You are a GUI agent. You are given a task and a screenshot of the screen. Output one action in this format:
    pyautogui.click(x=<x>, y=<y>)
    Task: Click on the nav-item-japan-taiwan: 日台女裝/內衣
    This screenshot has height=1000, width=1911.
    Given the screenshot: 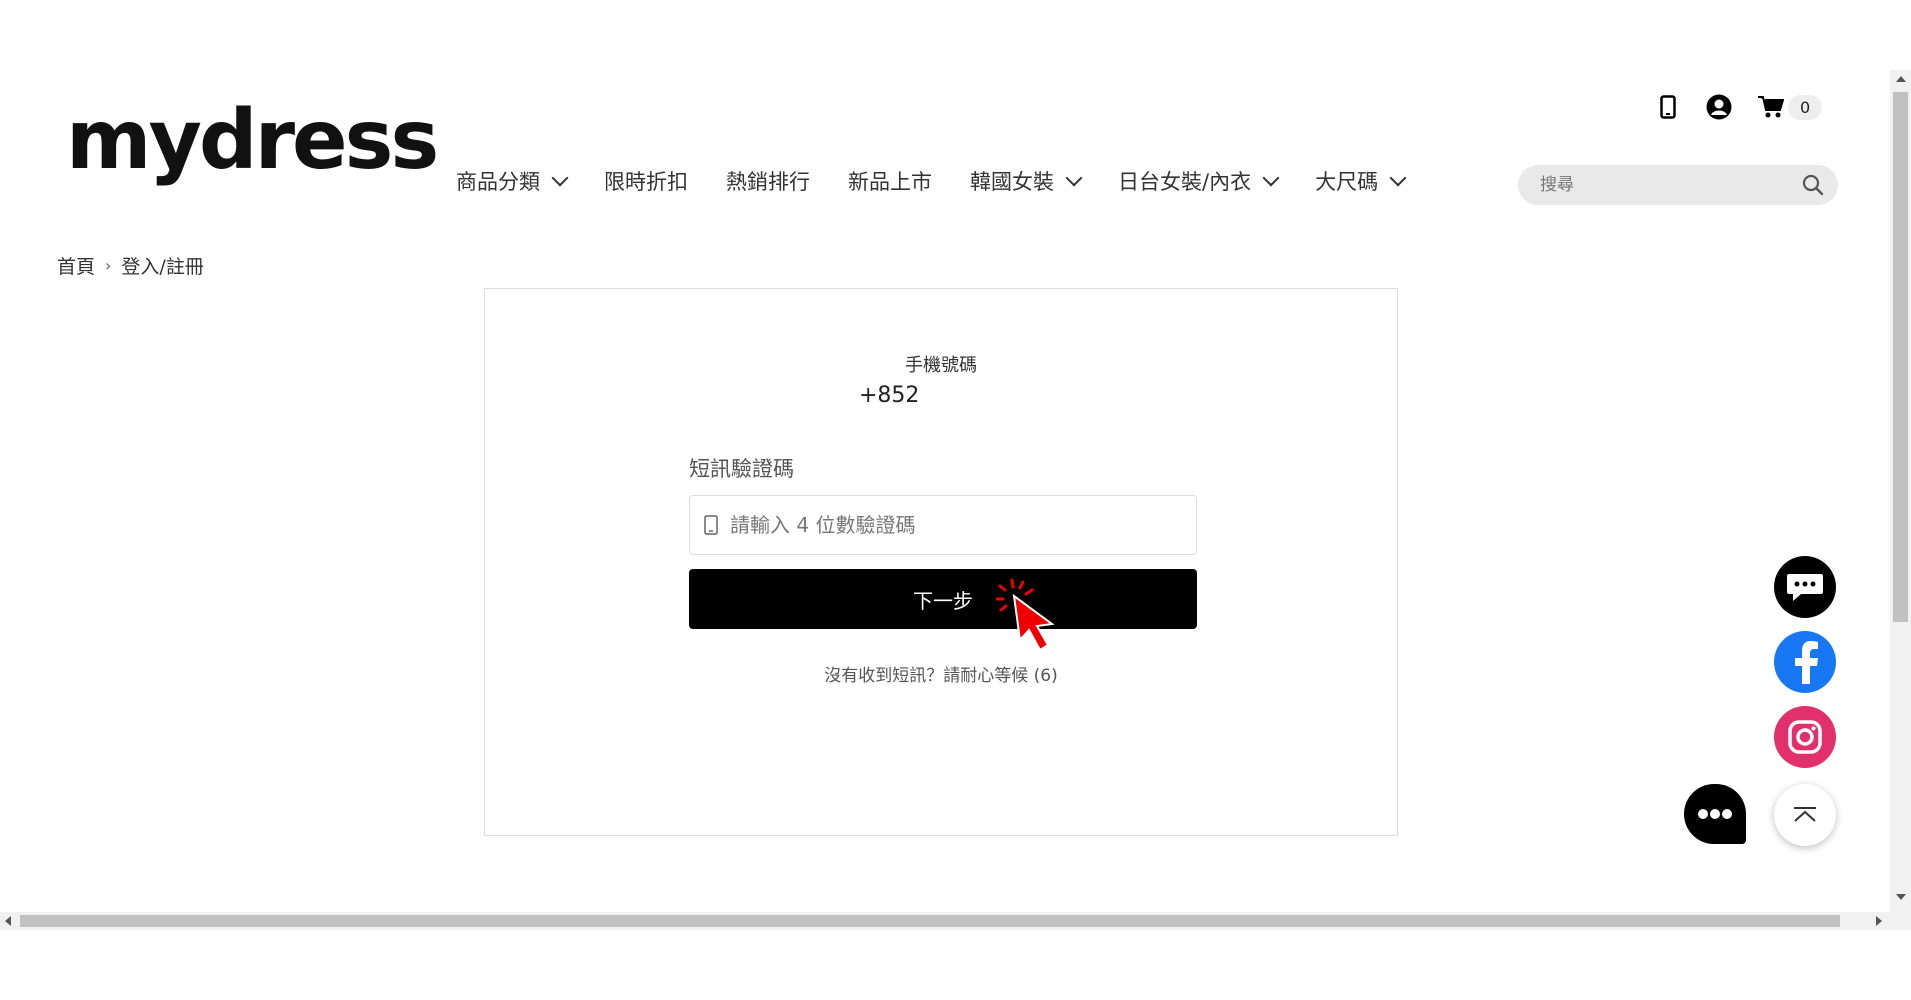 What is the action you would take?
    pyautogui.click(x=1199, y=181)
    